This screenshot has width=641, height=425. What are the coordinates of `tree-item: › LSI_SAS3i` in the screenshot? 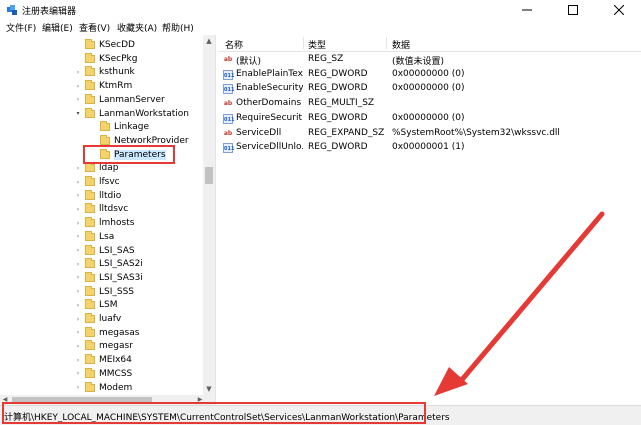 It's located at (108, 278).